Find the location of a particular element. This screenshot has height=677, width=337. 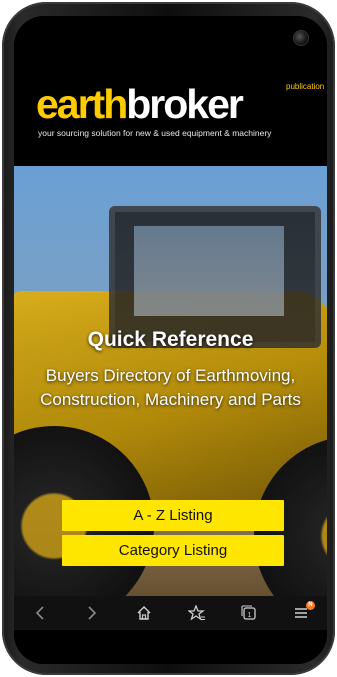

back-button is located at coordinates (40, 613).